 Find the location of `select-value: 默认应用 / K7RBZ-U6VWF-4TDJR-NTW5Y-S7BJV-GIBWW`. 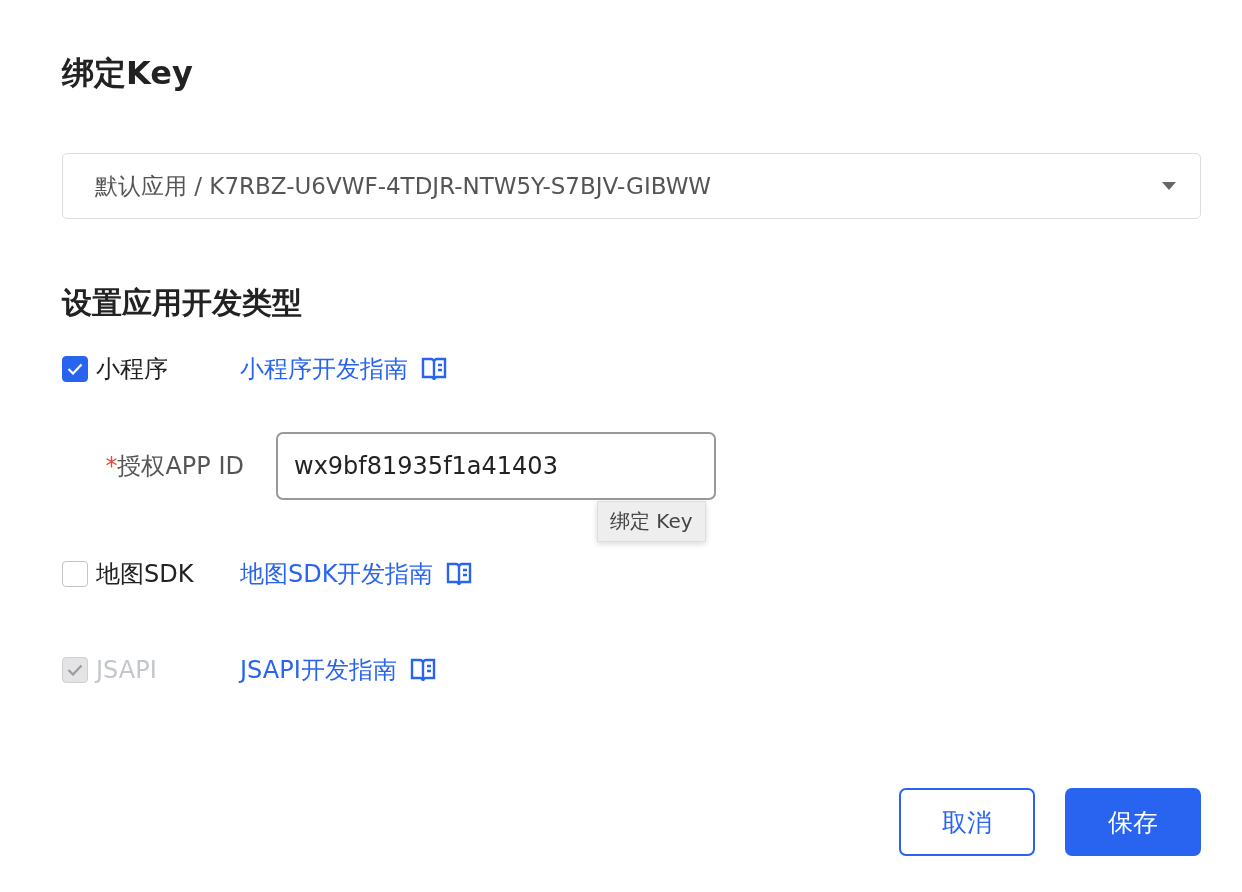

select-value: 默认应用 / K7RBZ-U6VWF-4TDJR-NTW5Y-S7BJV-GIBWW is located at coordinates (403, 186).